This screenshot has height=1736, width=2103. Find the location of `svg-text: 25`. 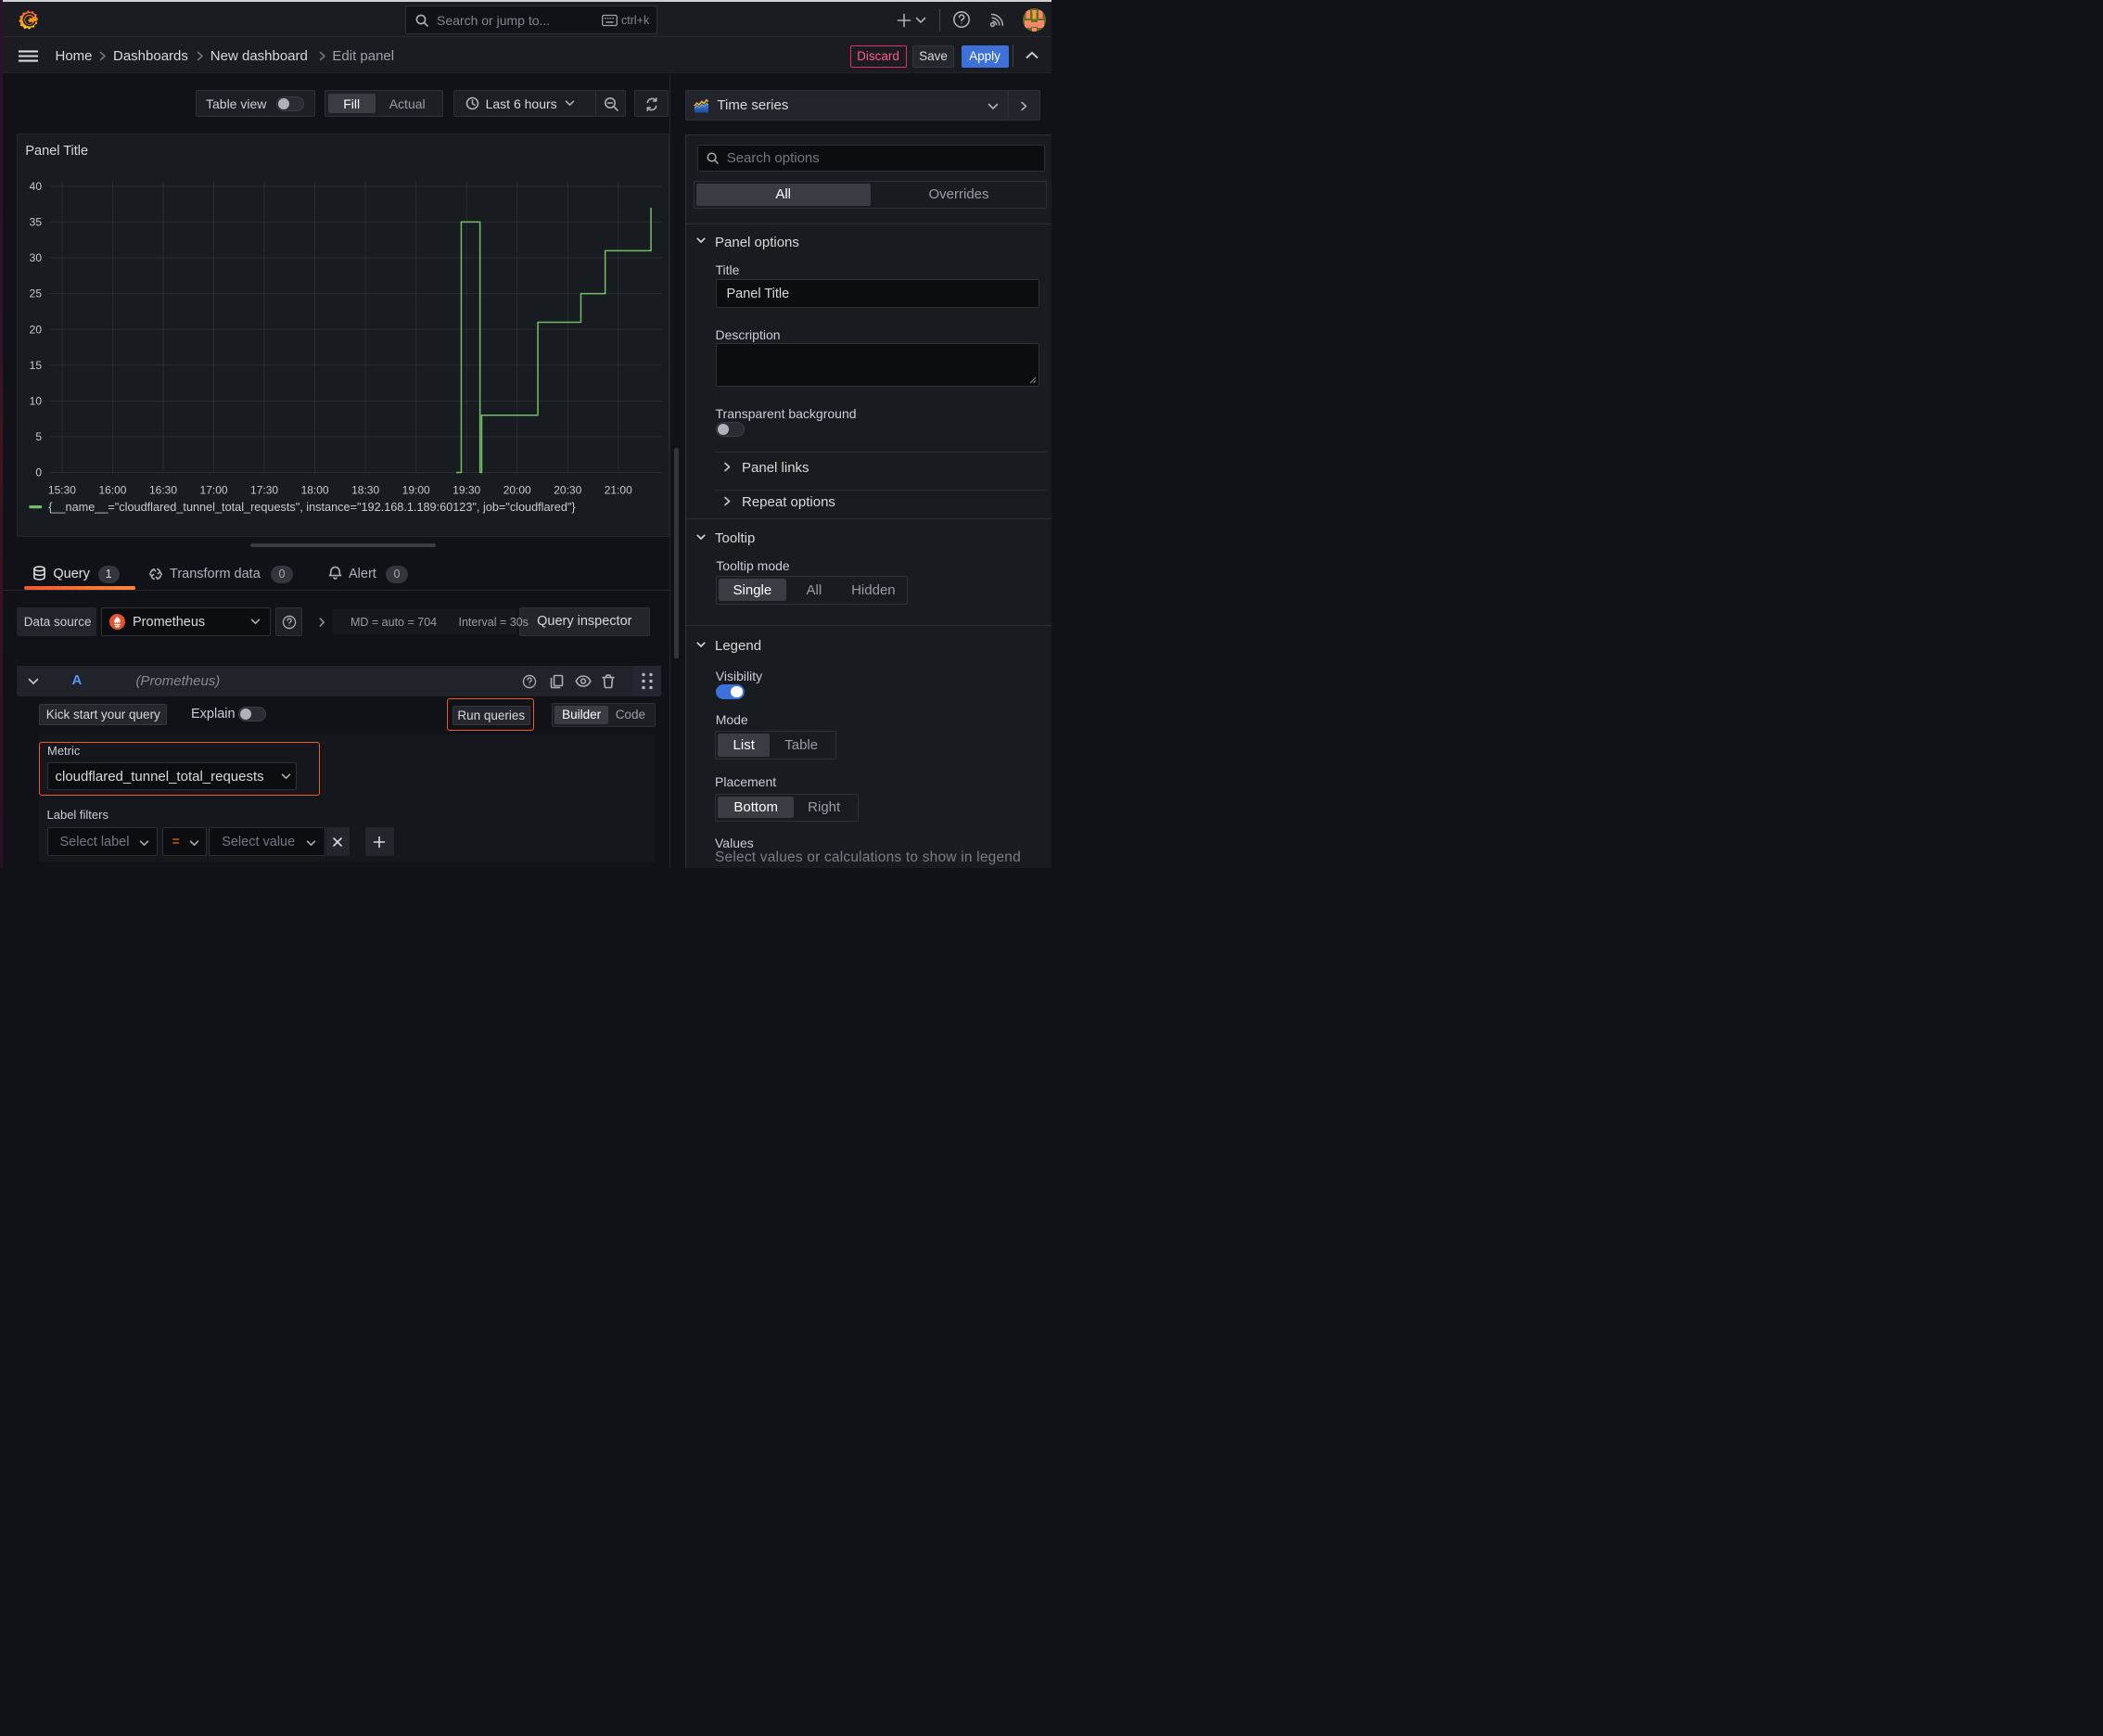

svg-text: 25 is located at coordinates (35, 293).